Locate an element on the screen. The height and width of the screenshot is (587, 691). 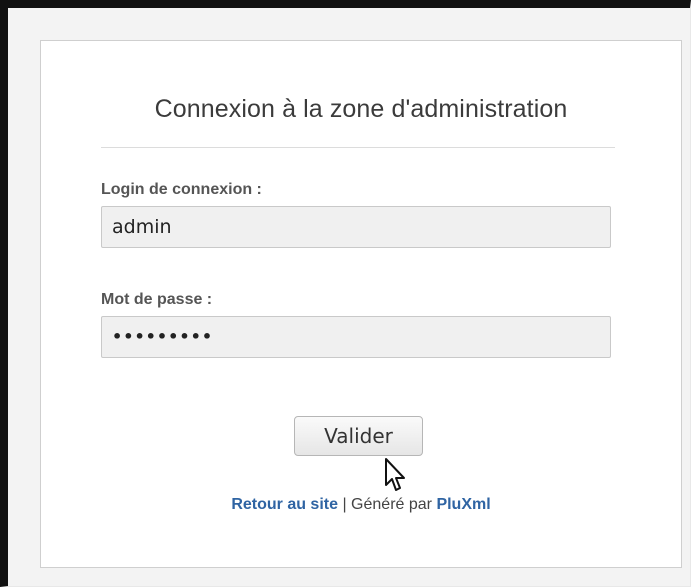
back-to-site-link: Retour au site is located at coordinates (284, 504).